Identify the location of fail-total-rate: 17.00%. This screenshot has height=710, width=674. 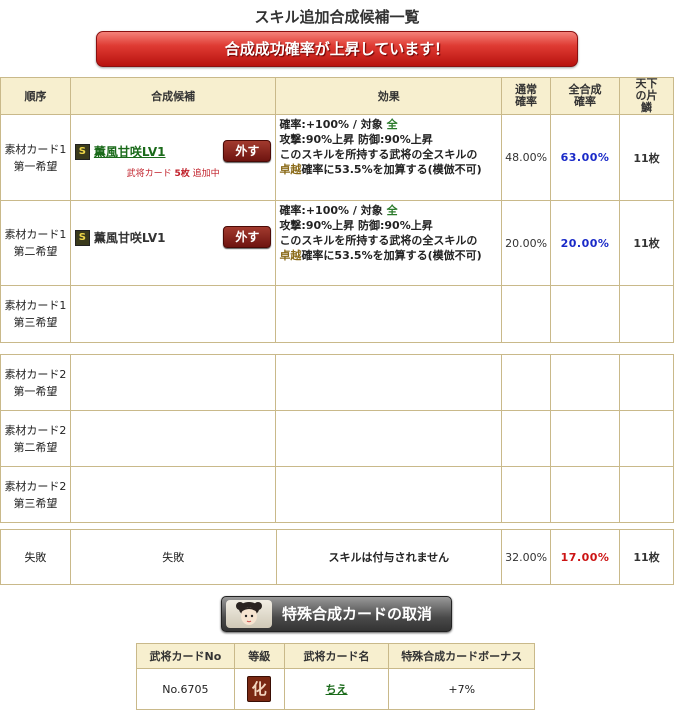
(585, 557).